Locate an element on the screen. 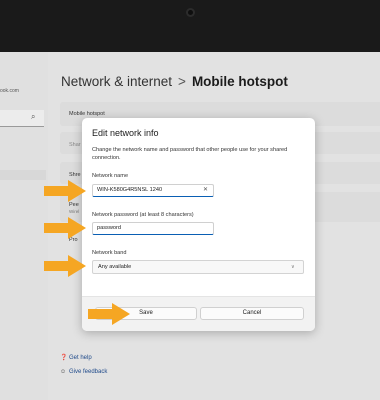 This screenshot has width=380, height=400. search-icon: ⌕ is located at coordinates (33, 117).